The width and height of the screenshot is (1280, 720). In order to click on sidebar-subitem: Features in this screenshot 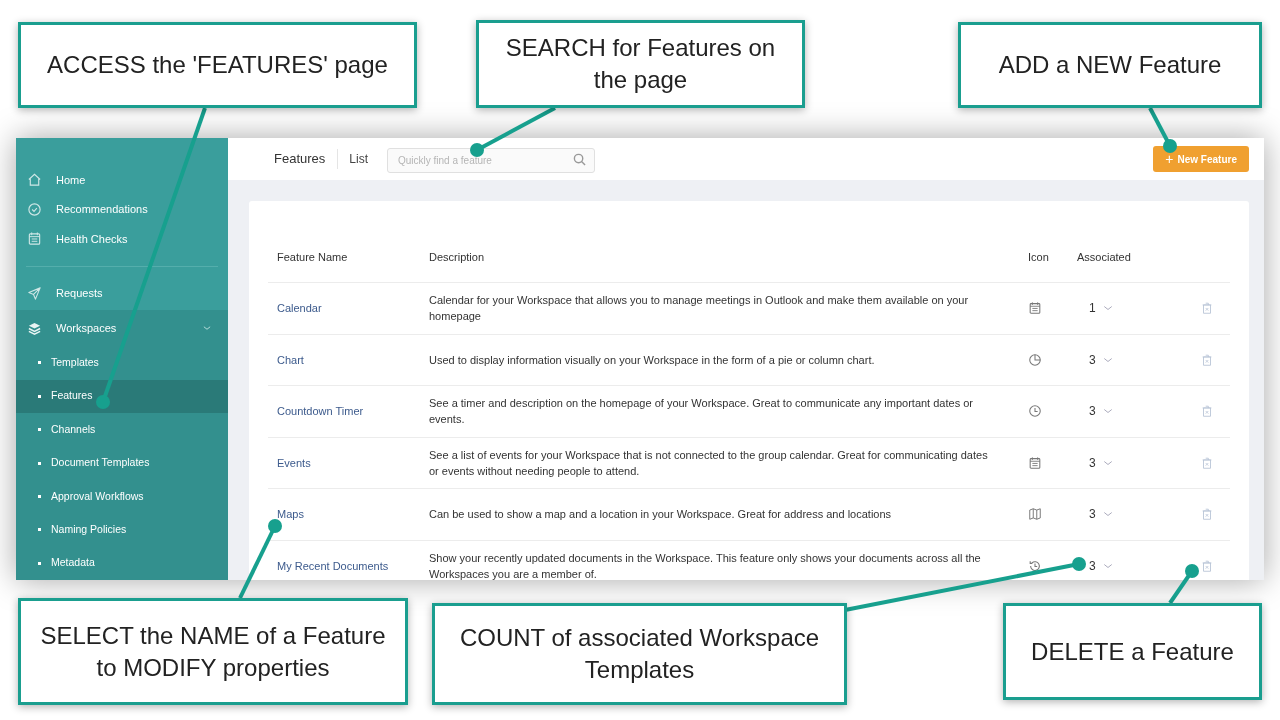, I will do `click(122, 396)`.